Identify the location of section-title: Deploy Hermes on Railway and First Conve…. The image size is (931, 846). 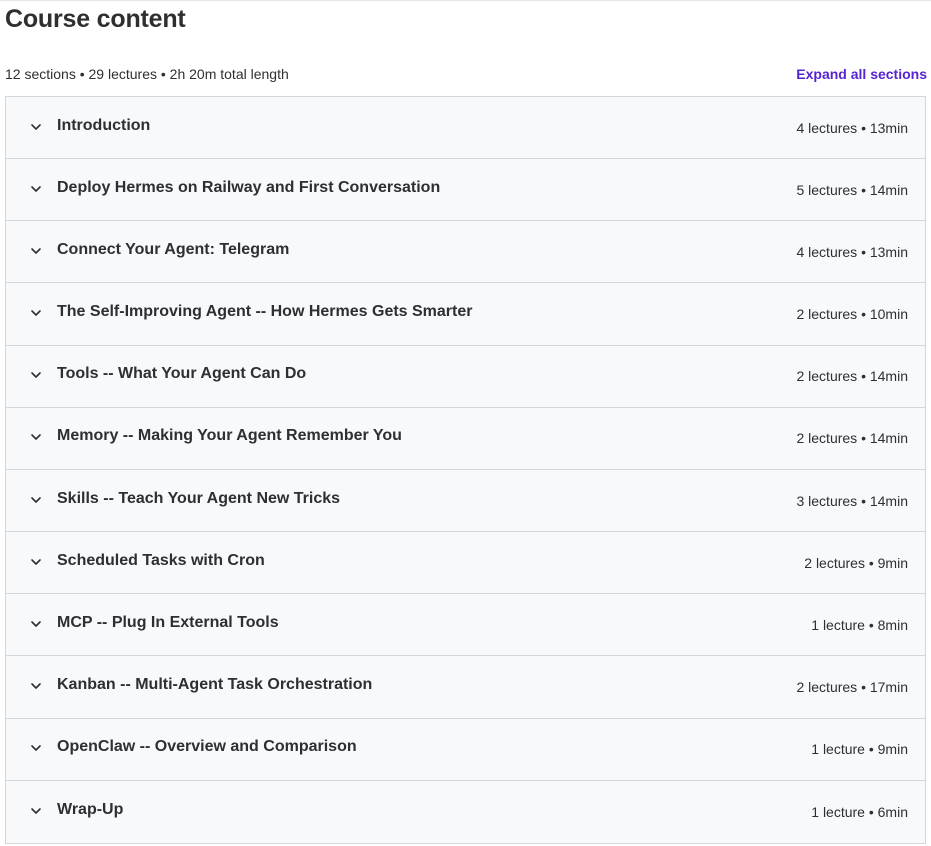
(249, 187).